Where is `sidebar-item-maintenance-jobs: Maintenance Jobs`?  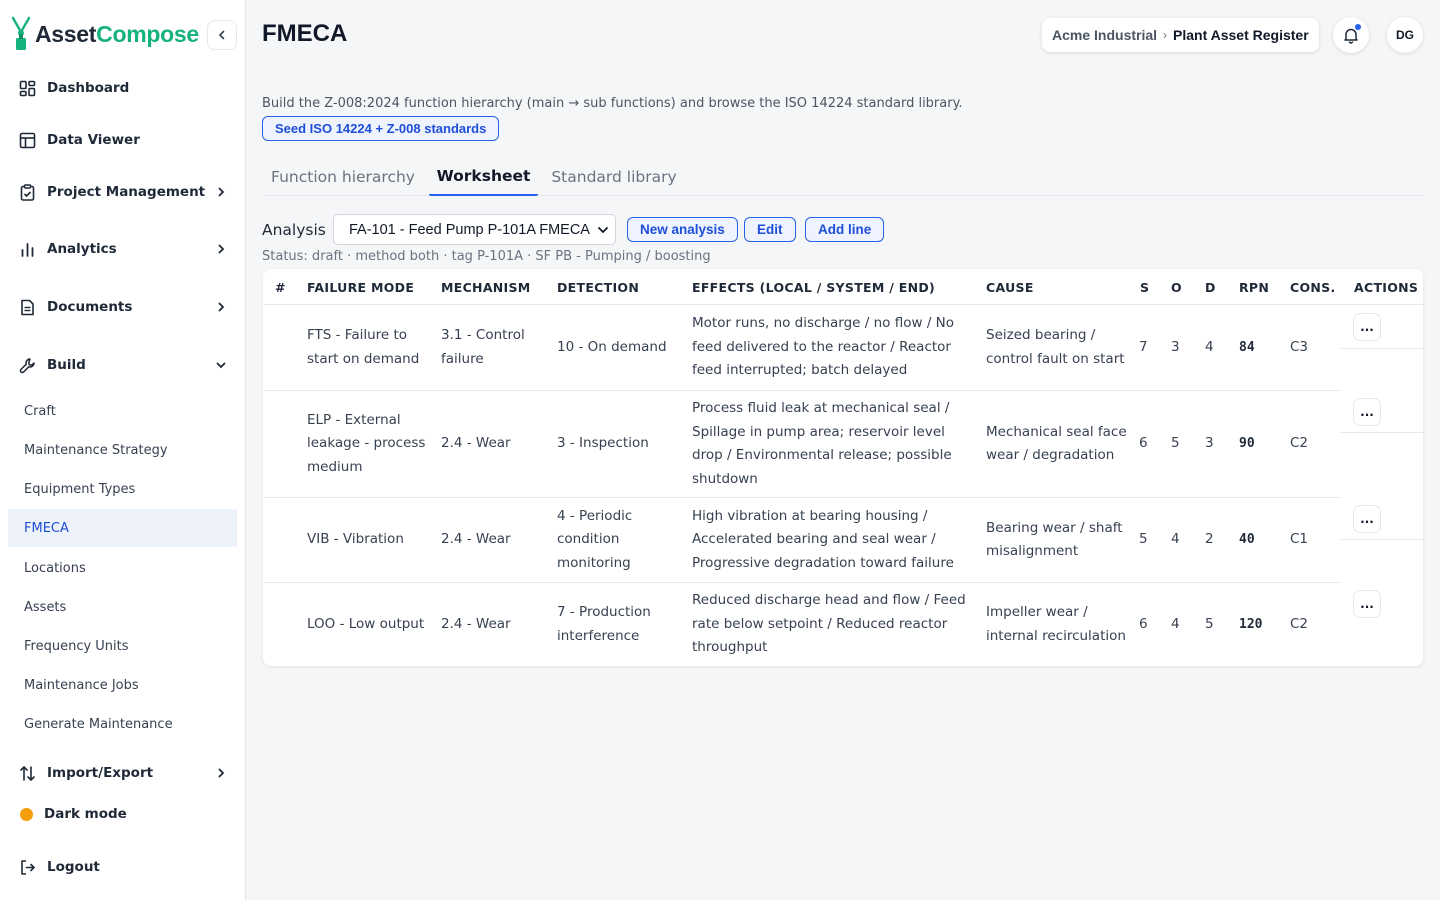 sidebar-item-maintenance-jobs: Maintenance Jobs is located at coordinates (122, 685).